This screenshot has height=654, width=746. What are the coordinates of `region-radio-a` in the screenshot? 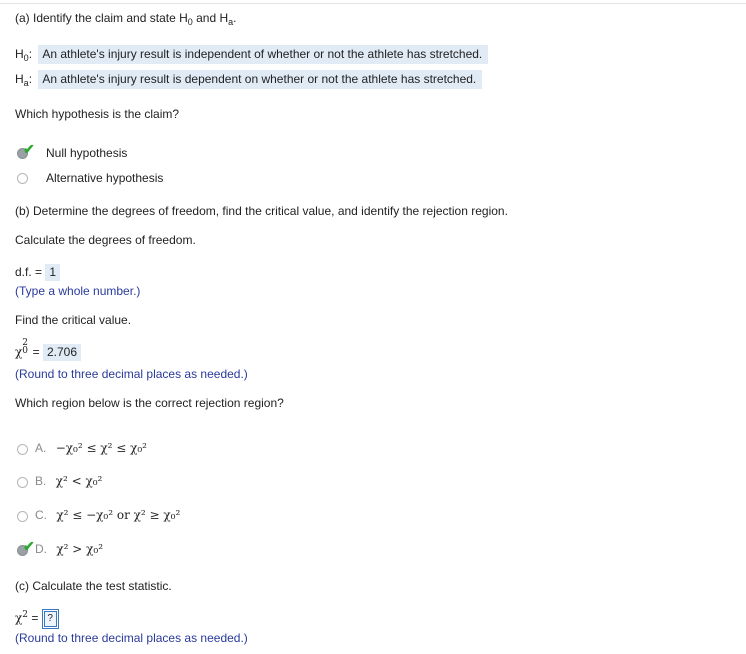 It's located at (22, 449).